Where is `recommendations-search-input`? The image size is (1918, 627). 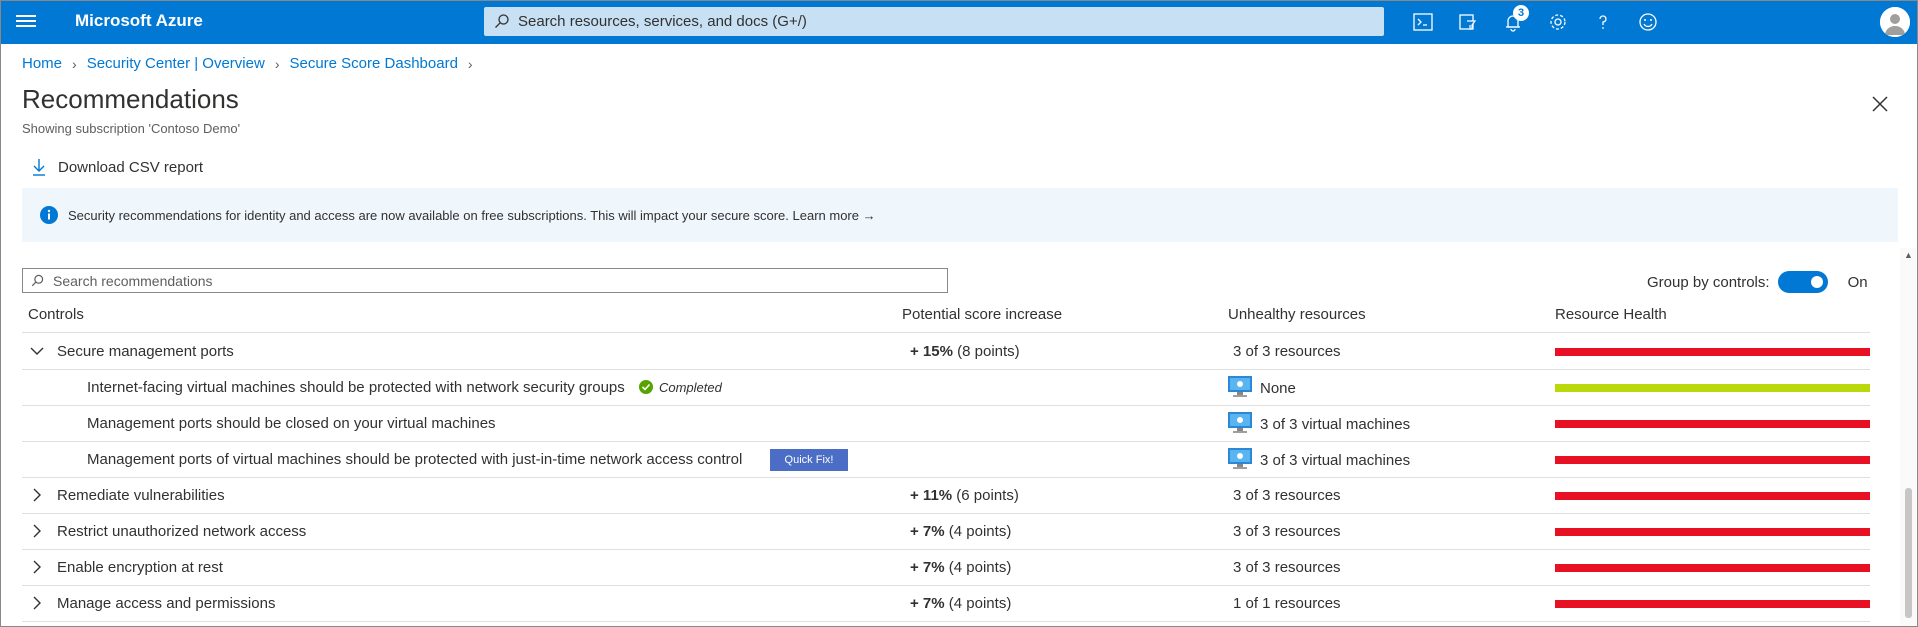 recommendations-search-input is located at coordinates (493, 280).